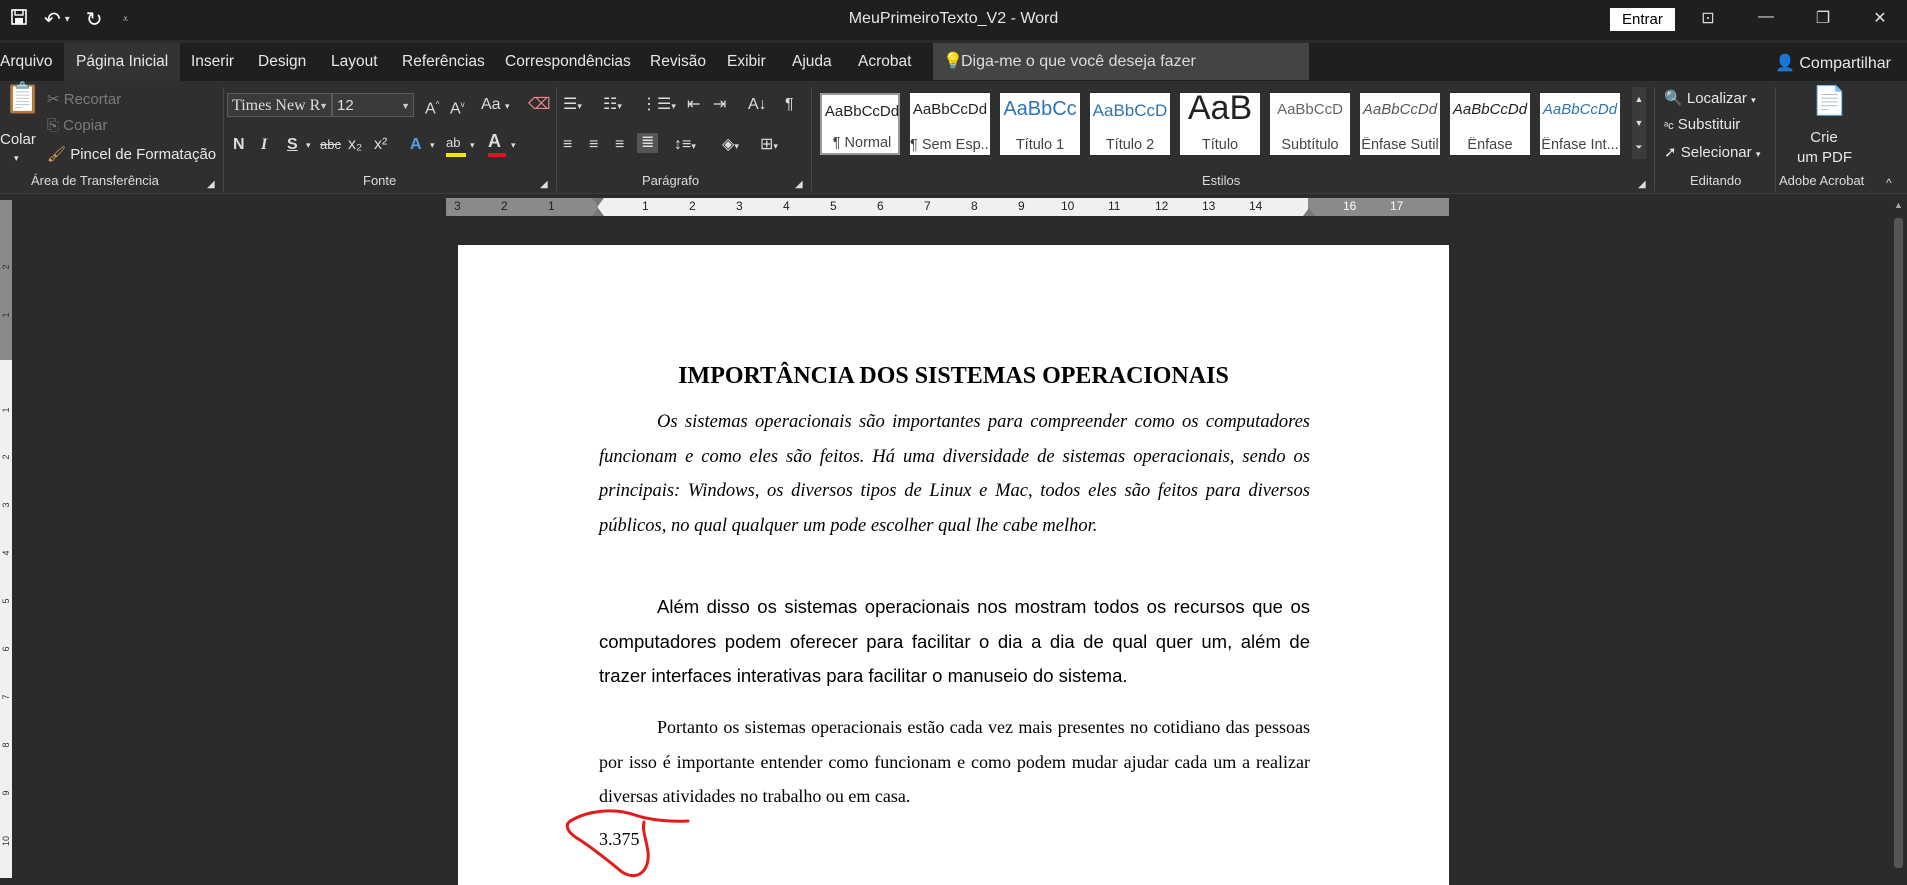  Describe the element at coordinates (122, 62) in the screenshot. I see `tab-pagina-inicial: Página Inicial` at that location.